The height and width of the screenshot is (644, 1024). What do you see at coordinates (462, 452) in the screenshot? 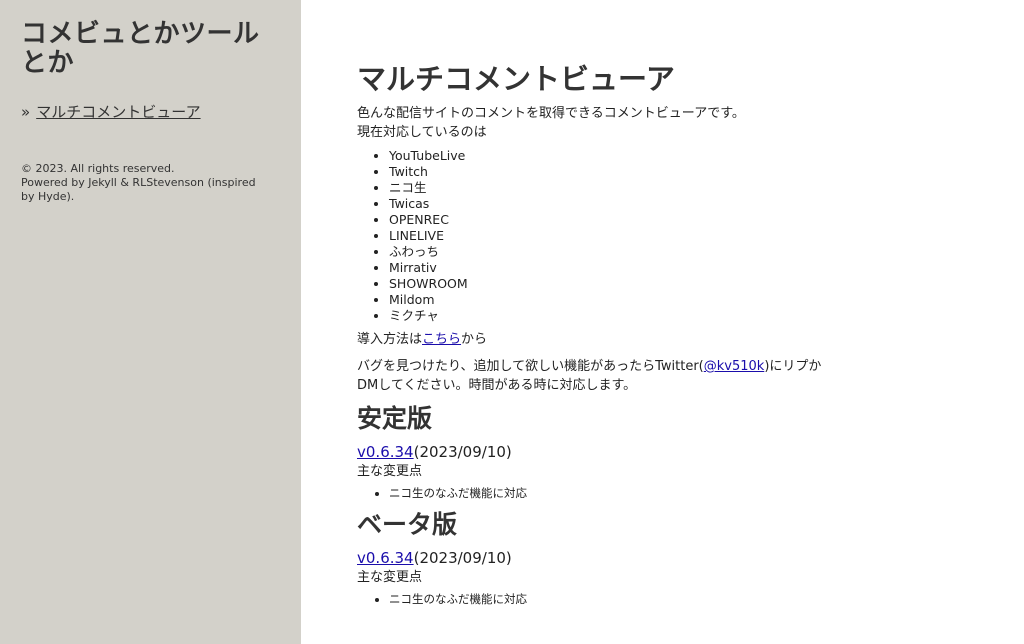
I see `stable-date: (2023/09/10)` at bounding box center [462, 452].